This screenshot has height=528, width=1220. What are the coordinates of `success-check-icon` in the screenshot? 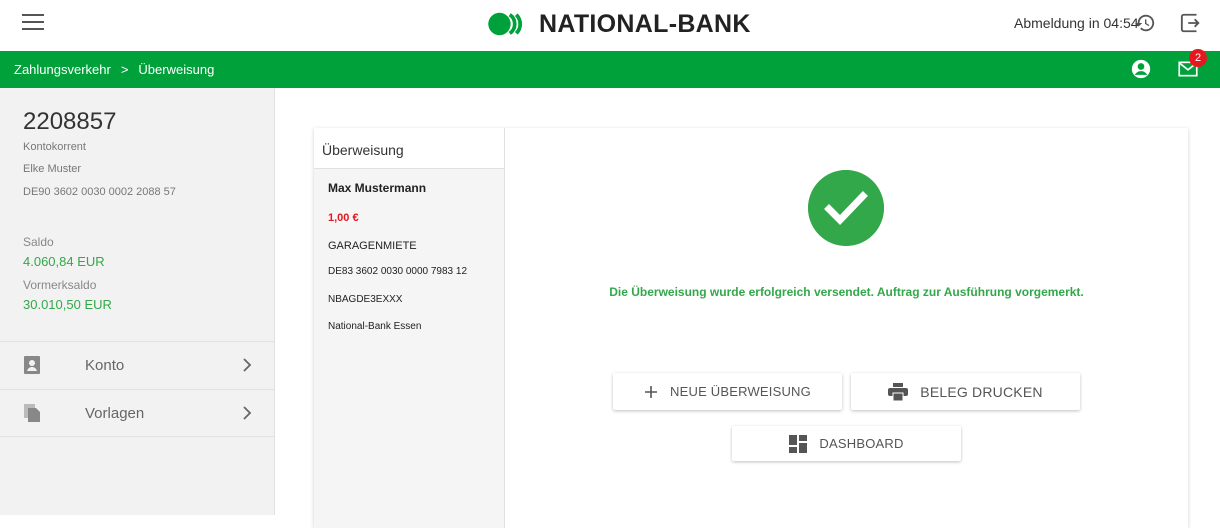 It's located at (846, 208).